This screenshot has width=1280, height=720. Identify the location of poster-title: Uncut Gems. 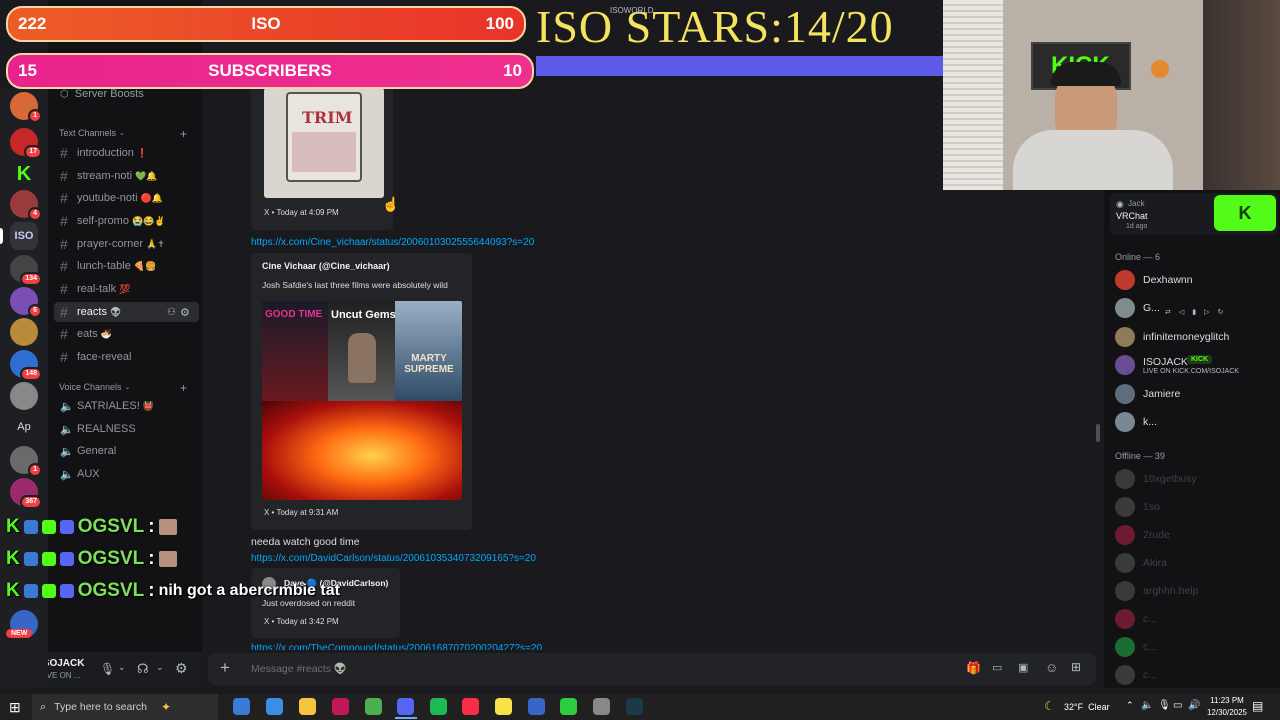
(363, 315).